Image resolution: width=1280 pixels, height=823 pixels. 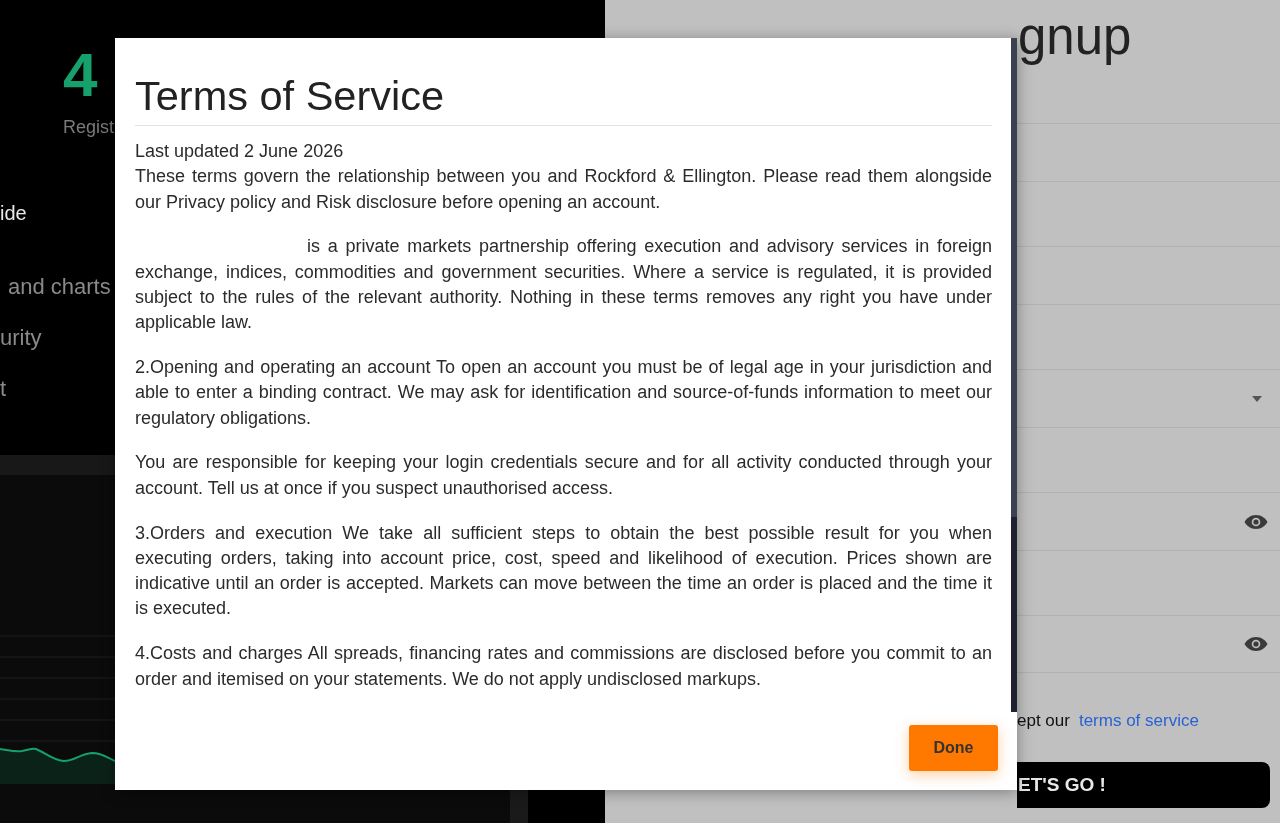 I want to click on terms-paragraph: You are responsible for keeping your login credentials secure and for all activity conducted through your account. Tell us at once if you suspect unauthorised access., so click(x=563, y=475).